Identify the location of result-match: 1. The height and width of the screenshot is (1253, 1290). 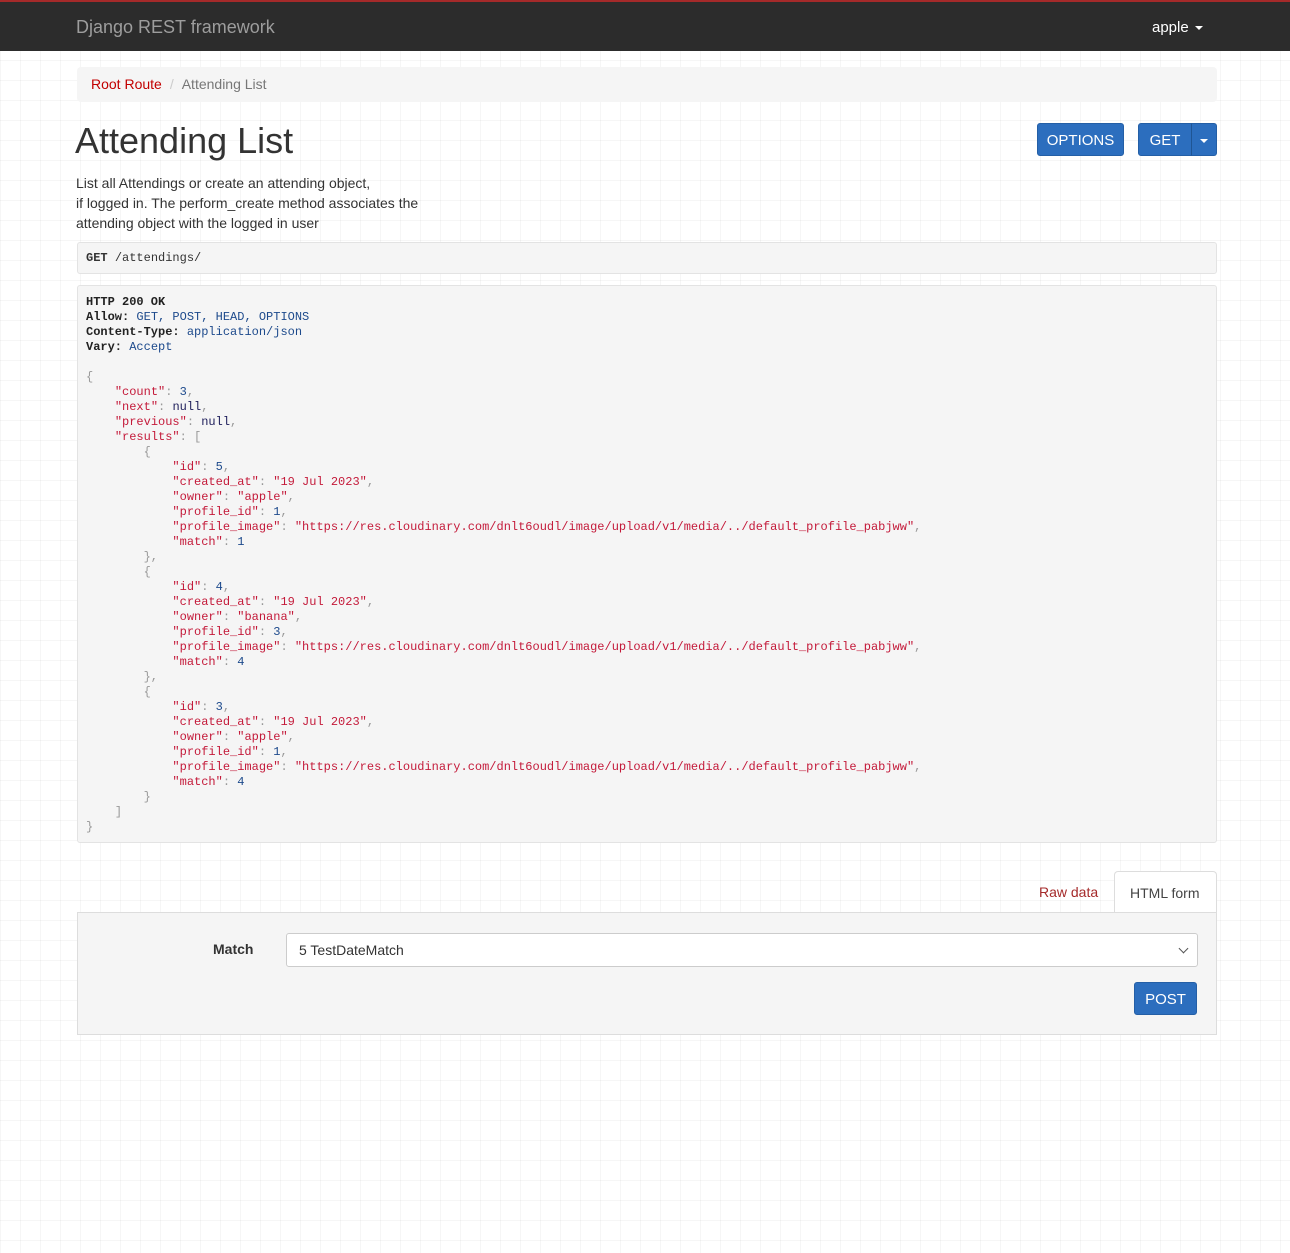
(241, 542).